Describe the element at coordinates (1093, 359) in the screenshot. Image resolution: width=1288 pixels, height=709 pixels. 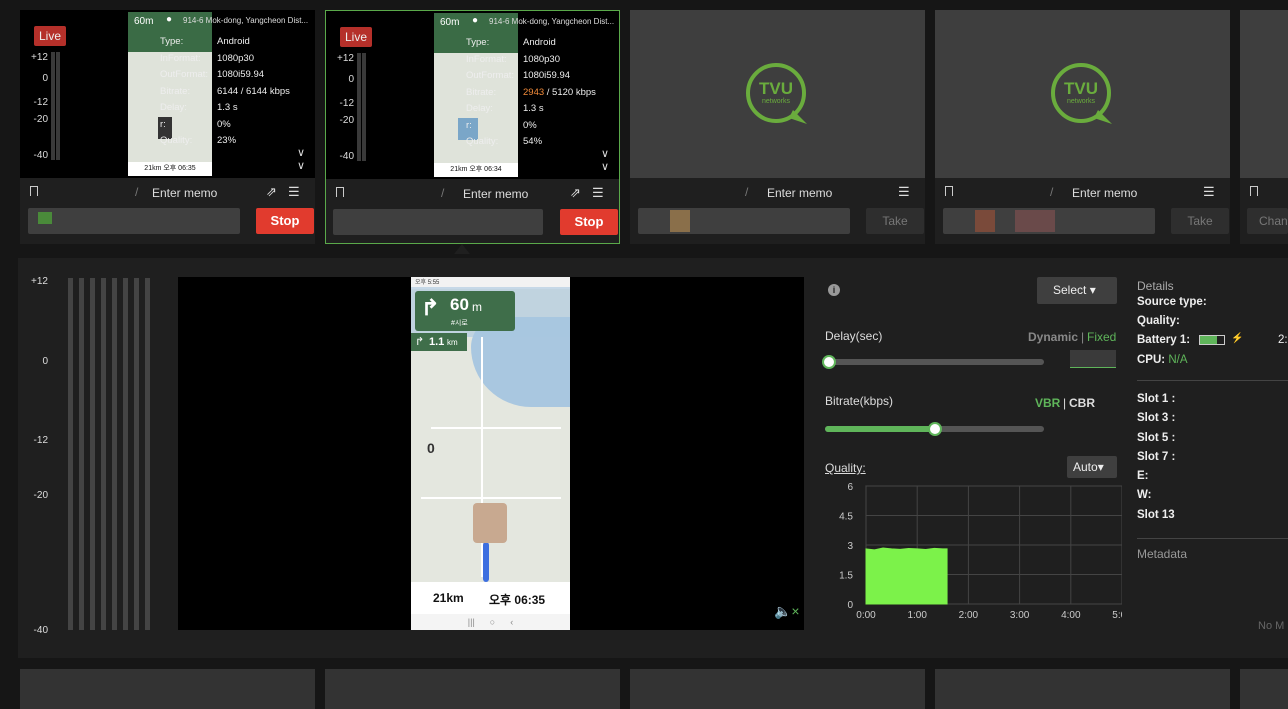
I see `delay-value-field` at that location.